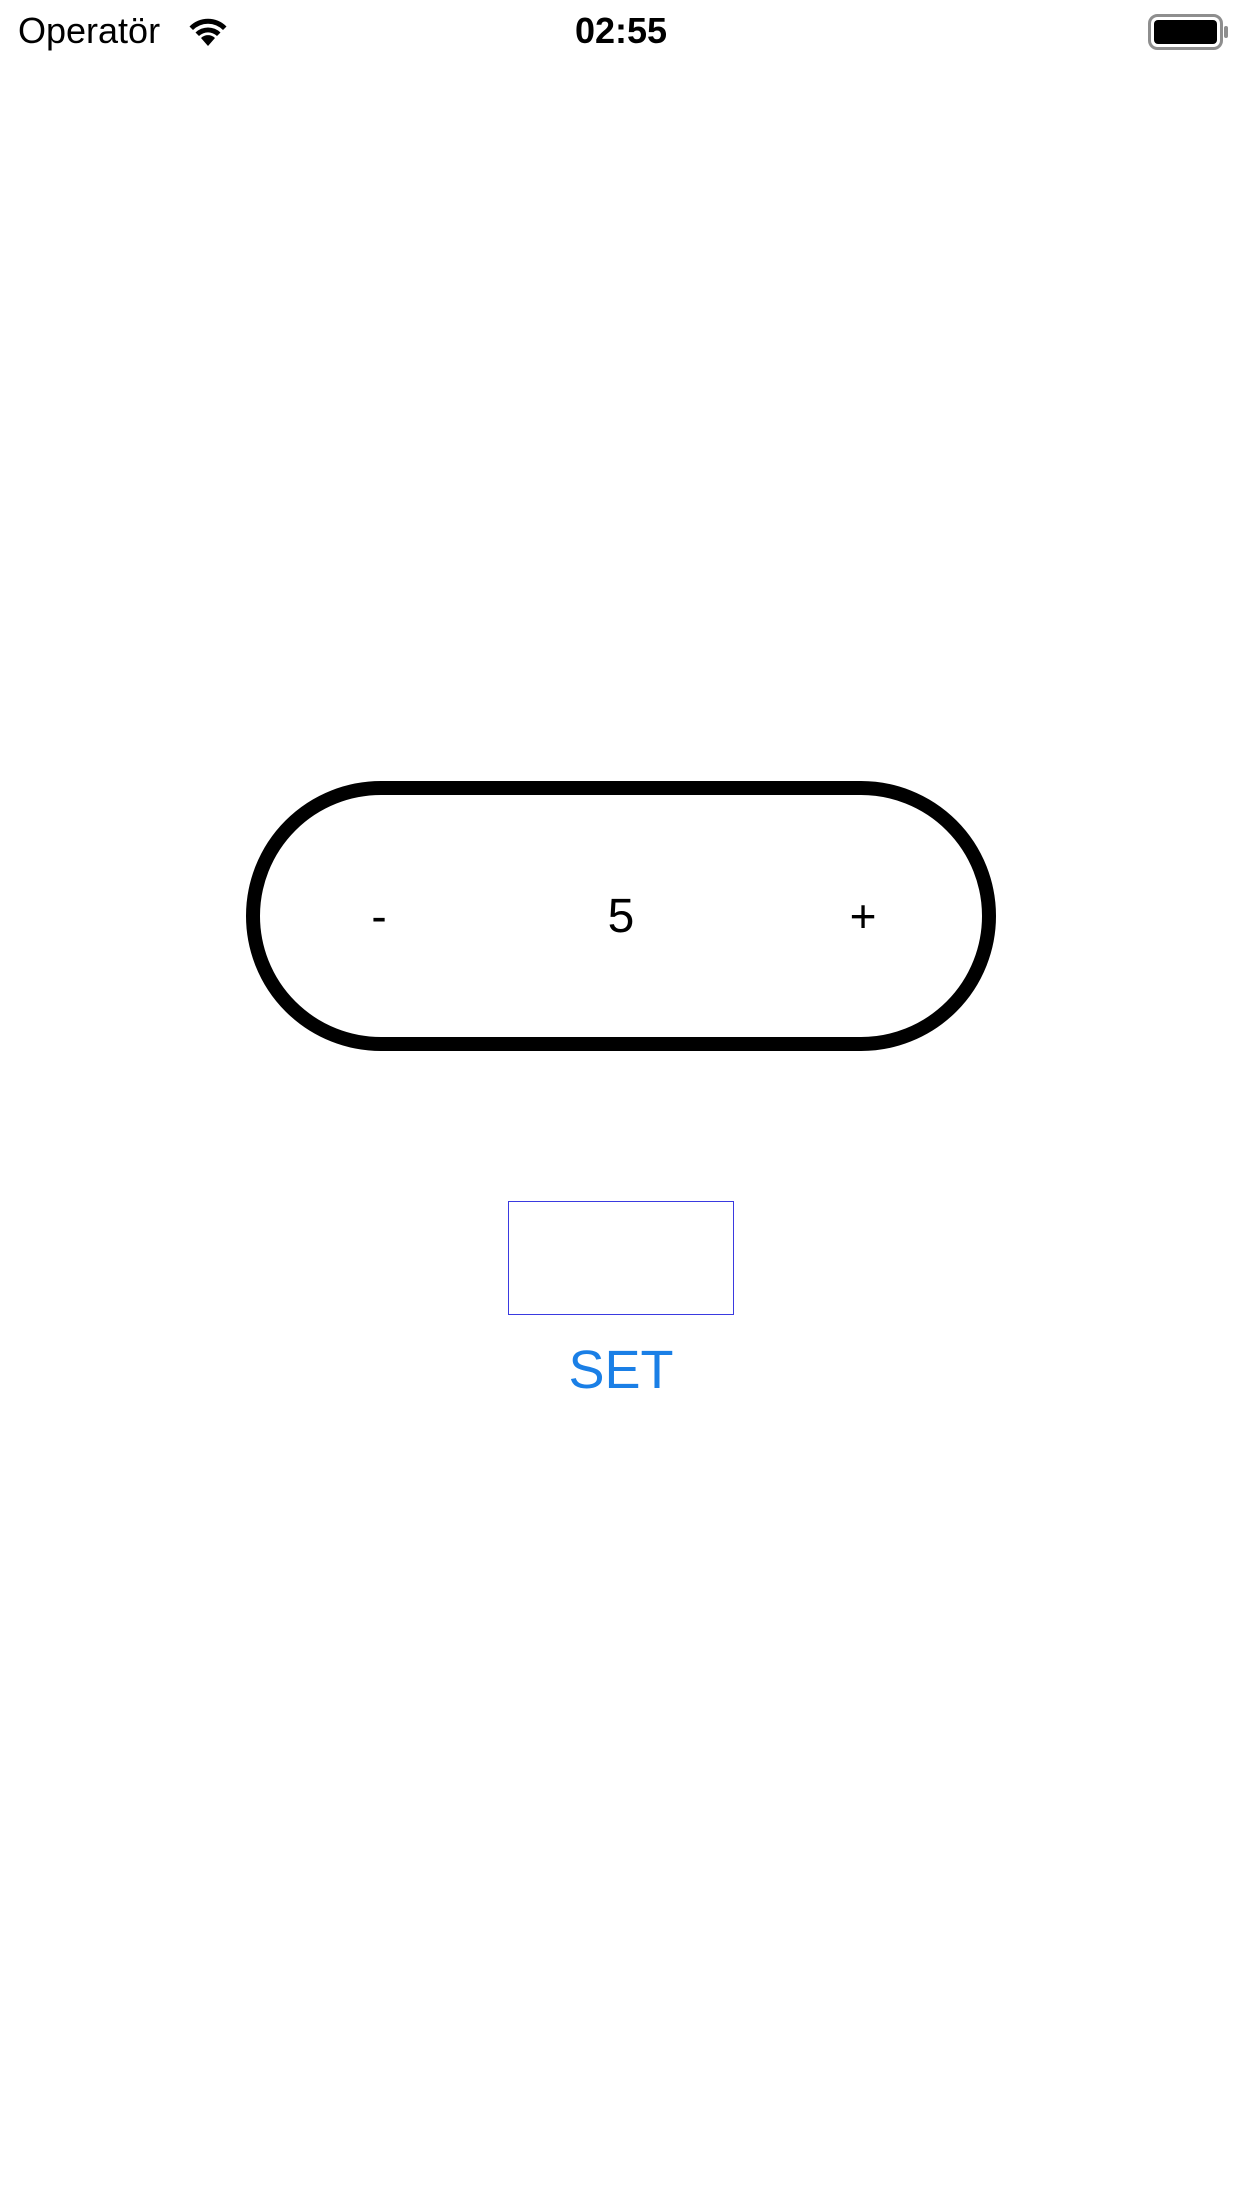 The image size is (1242, 2208). Describe the element at coordinates (1188, 32) in the screenshot. I see `battery-icon` at that location.